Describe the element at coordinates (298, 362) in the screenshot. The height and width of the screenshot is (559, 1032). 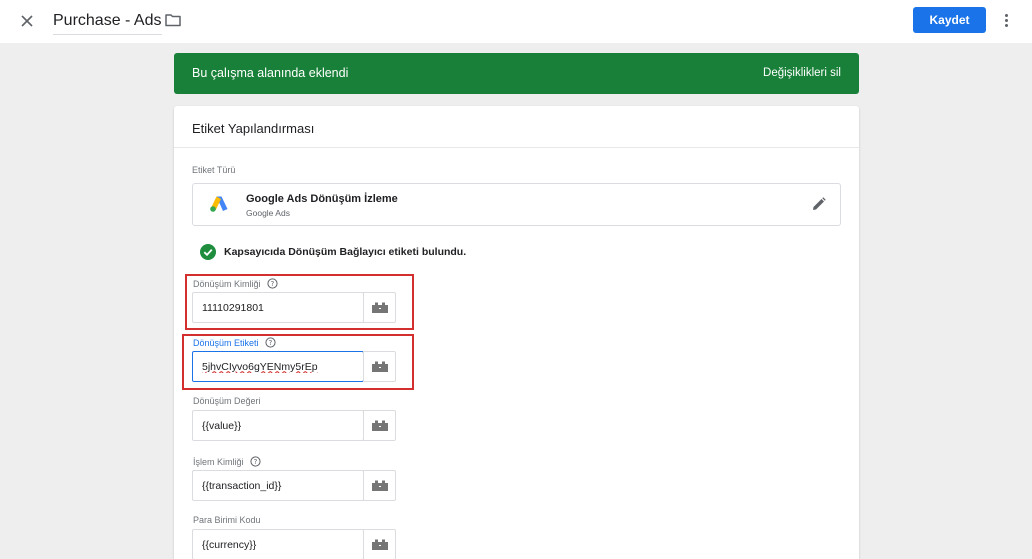
I see `highlight-box-conversion-label` at that location.